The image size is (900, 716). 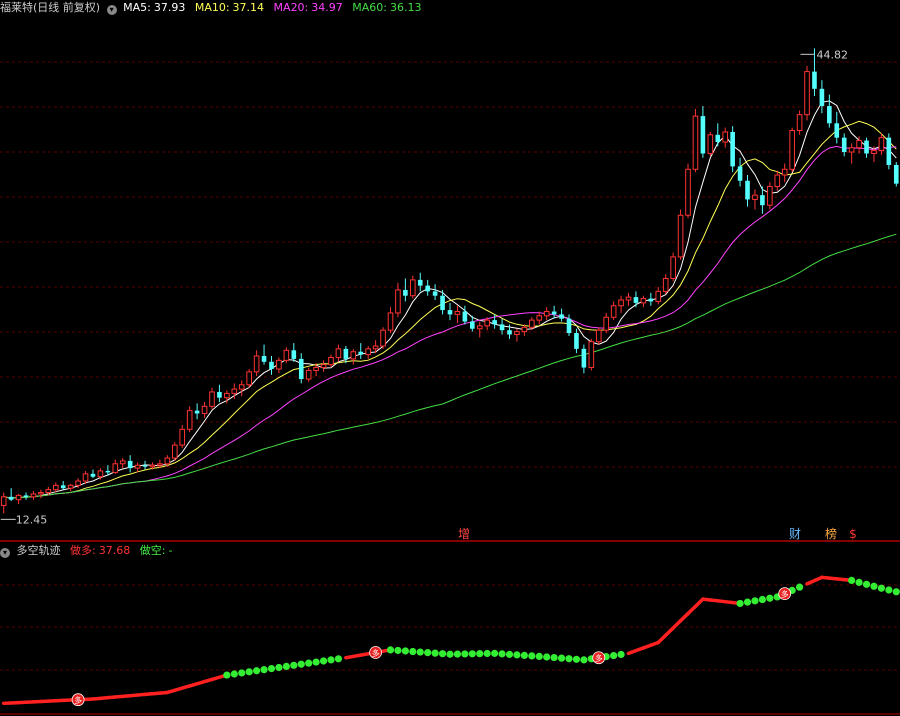 I want to click on indicator-panel-header: ▾ 多空轨迹 做多: 37.68 做空: -, so click(x=87, y=551).